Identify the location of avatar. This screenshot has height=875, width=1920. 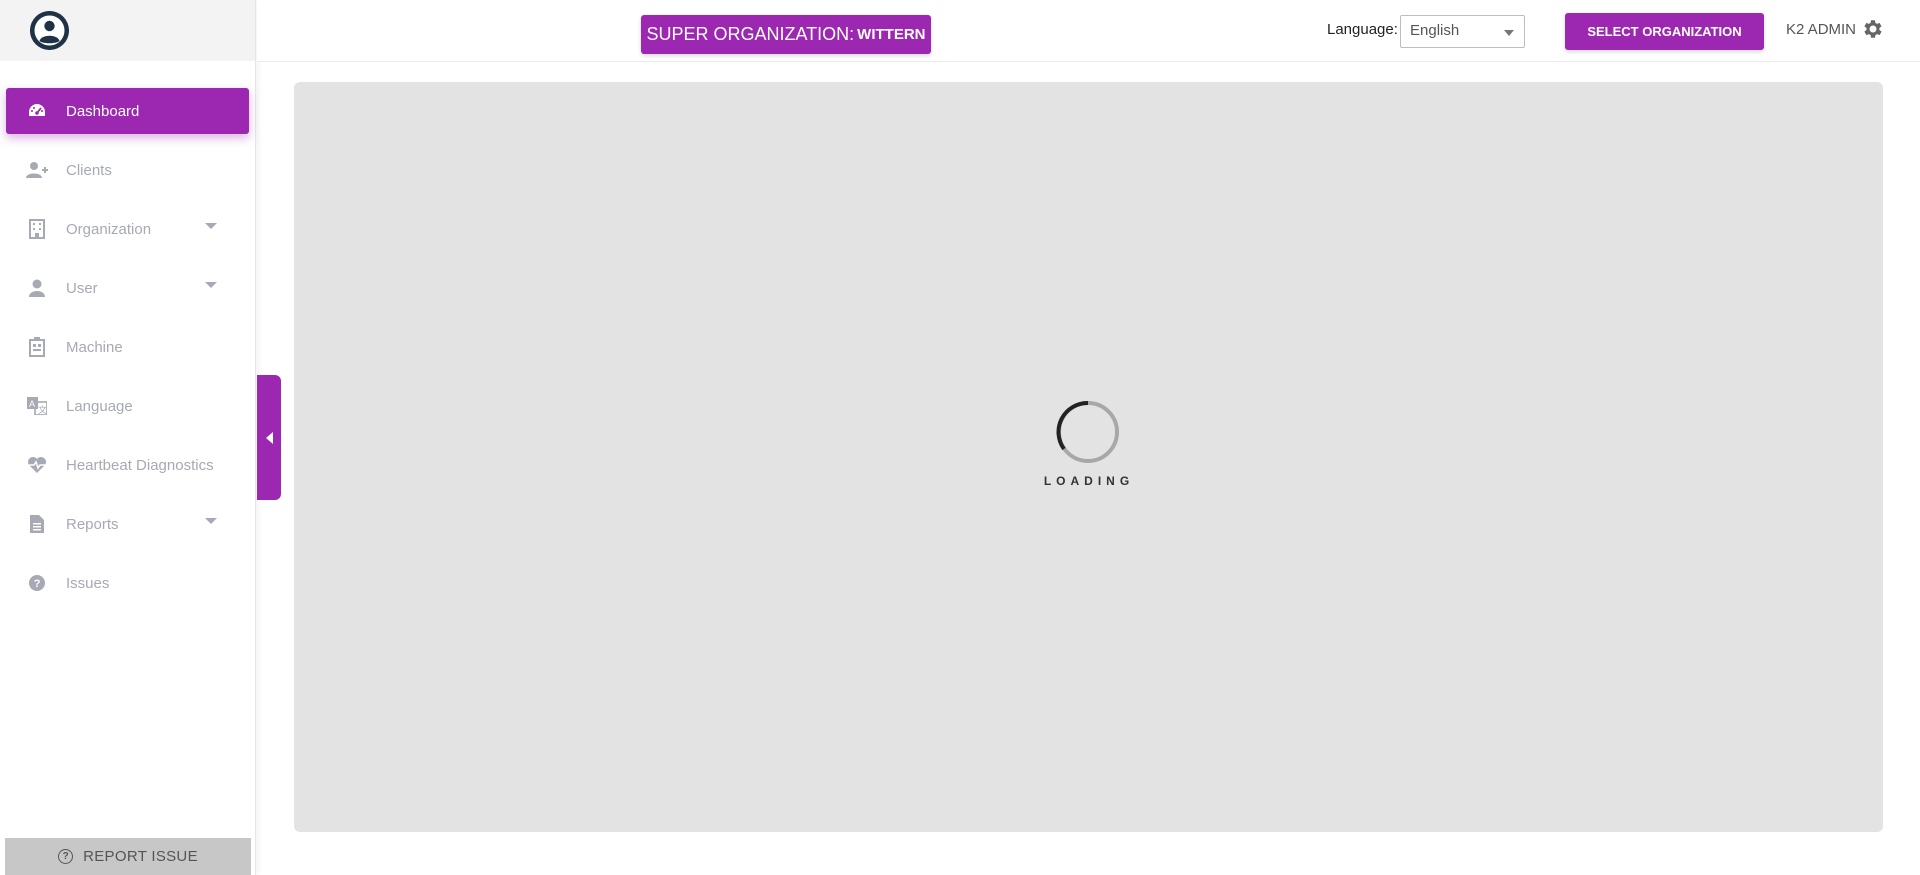
(49, 30).